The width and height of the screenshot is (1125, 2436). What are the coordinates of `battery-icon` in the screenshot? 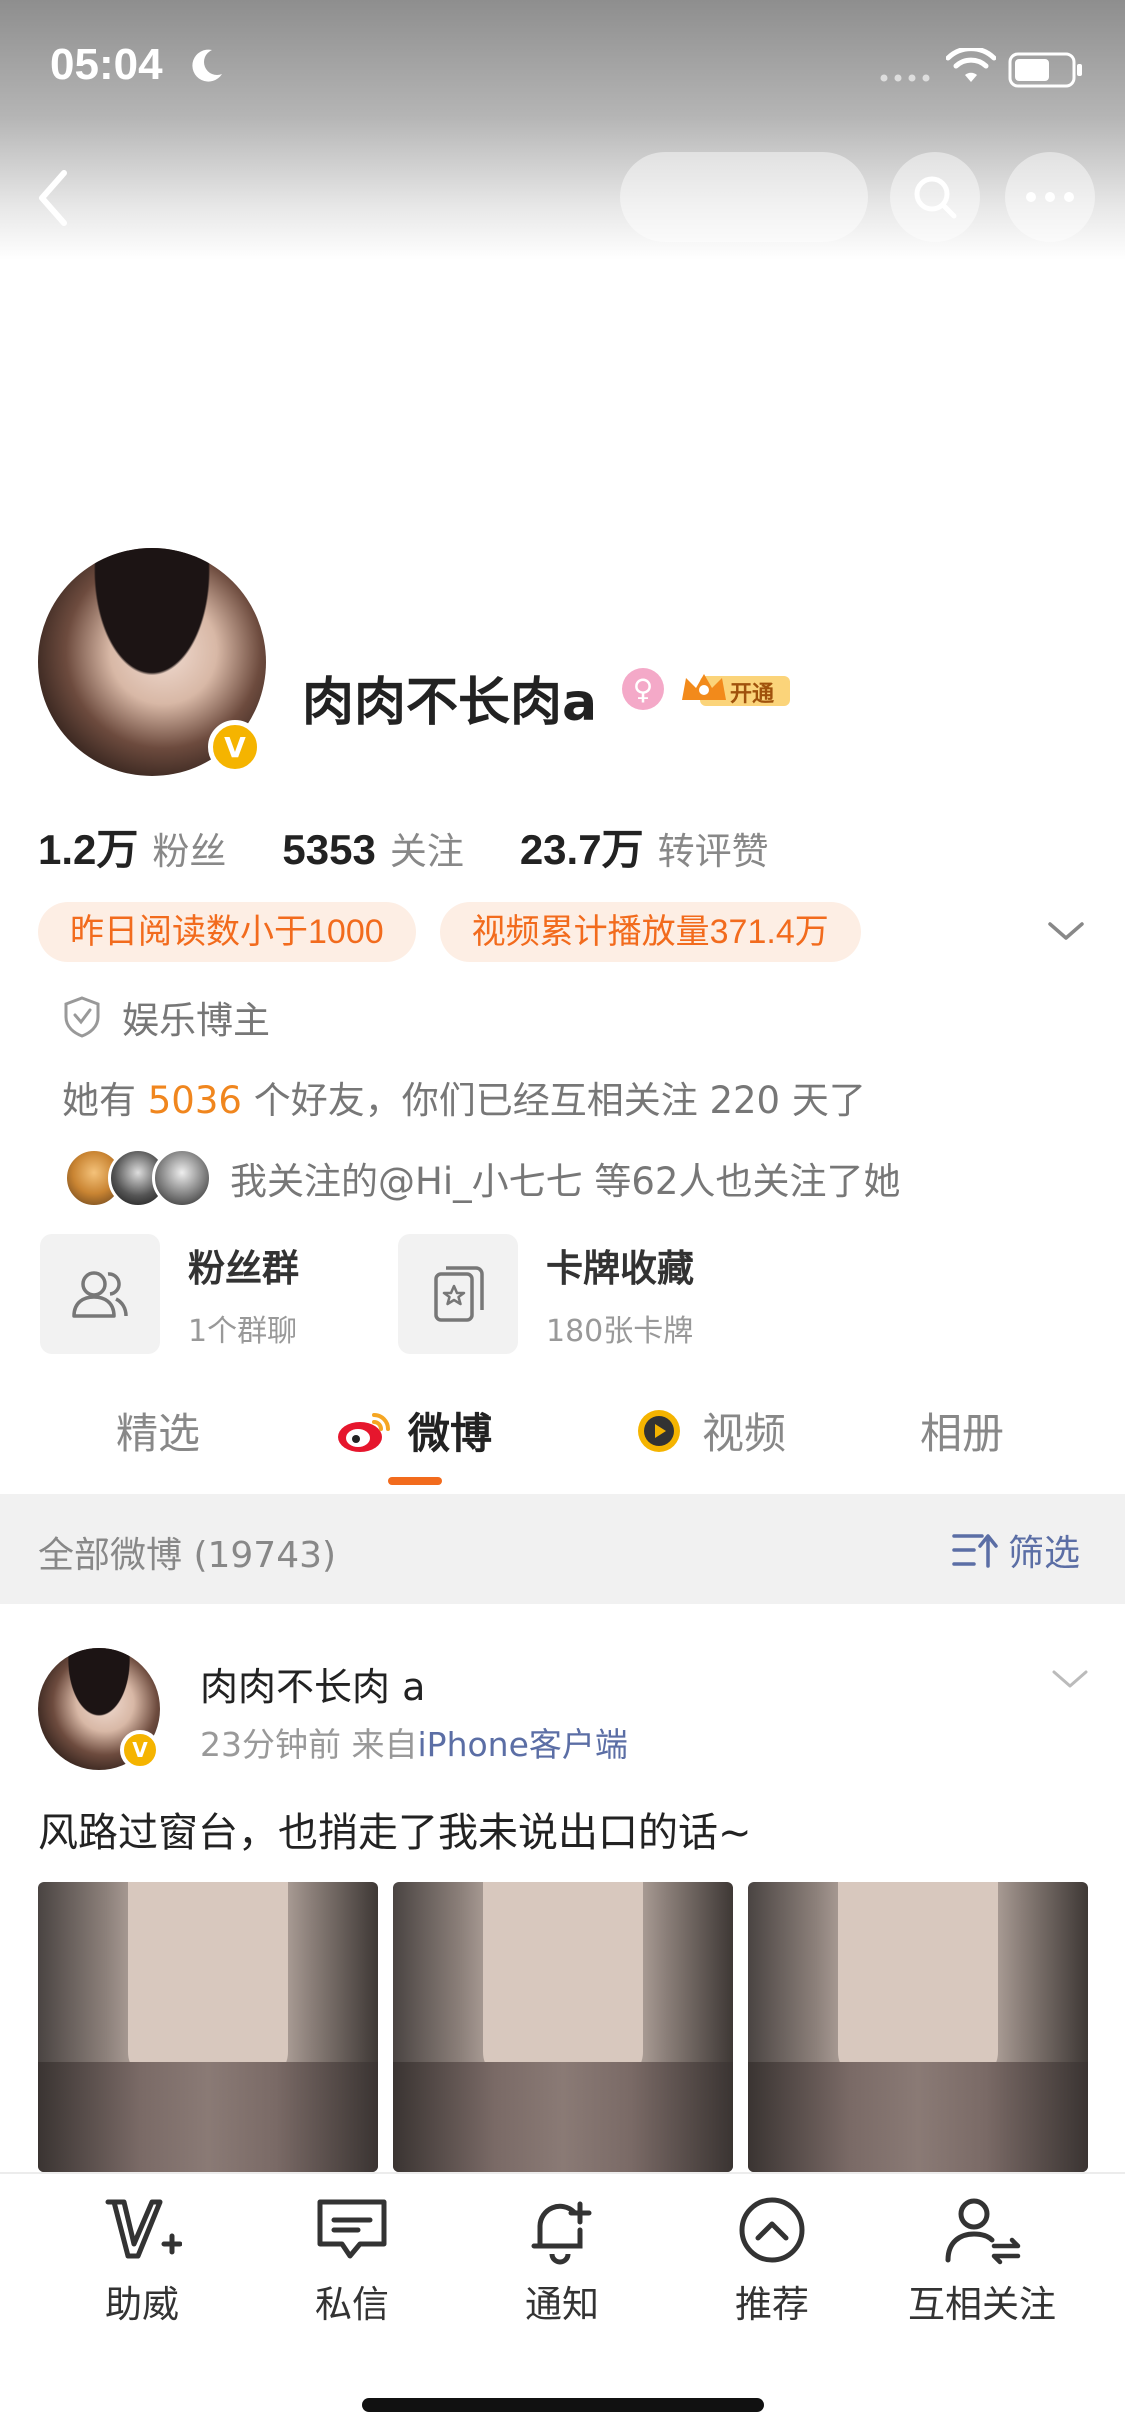 It's located at (1045, 70).